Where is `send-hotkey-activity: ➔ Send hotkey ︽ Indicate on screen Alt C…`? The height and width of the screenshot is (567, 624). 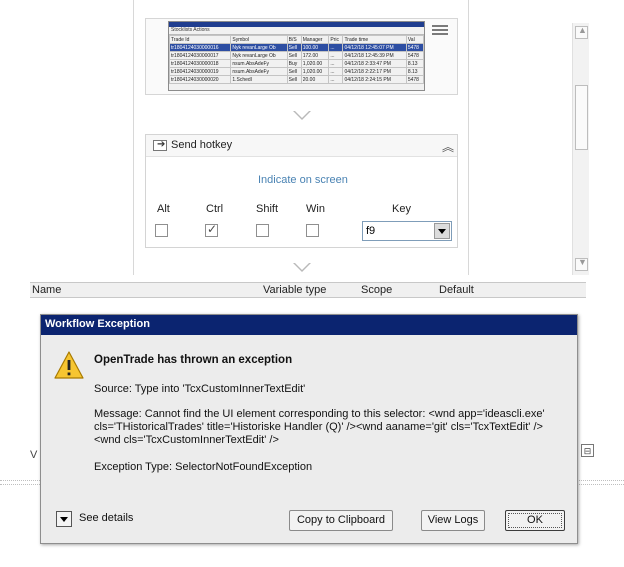 send-hotkey-activity: ➔ Send hotkey ︽ Indicate on screen Alt C… is located at coordinates (301, 191).